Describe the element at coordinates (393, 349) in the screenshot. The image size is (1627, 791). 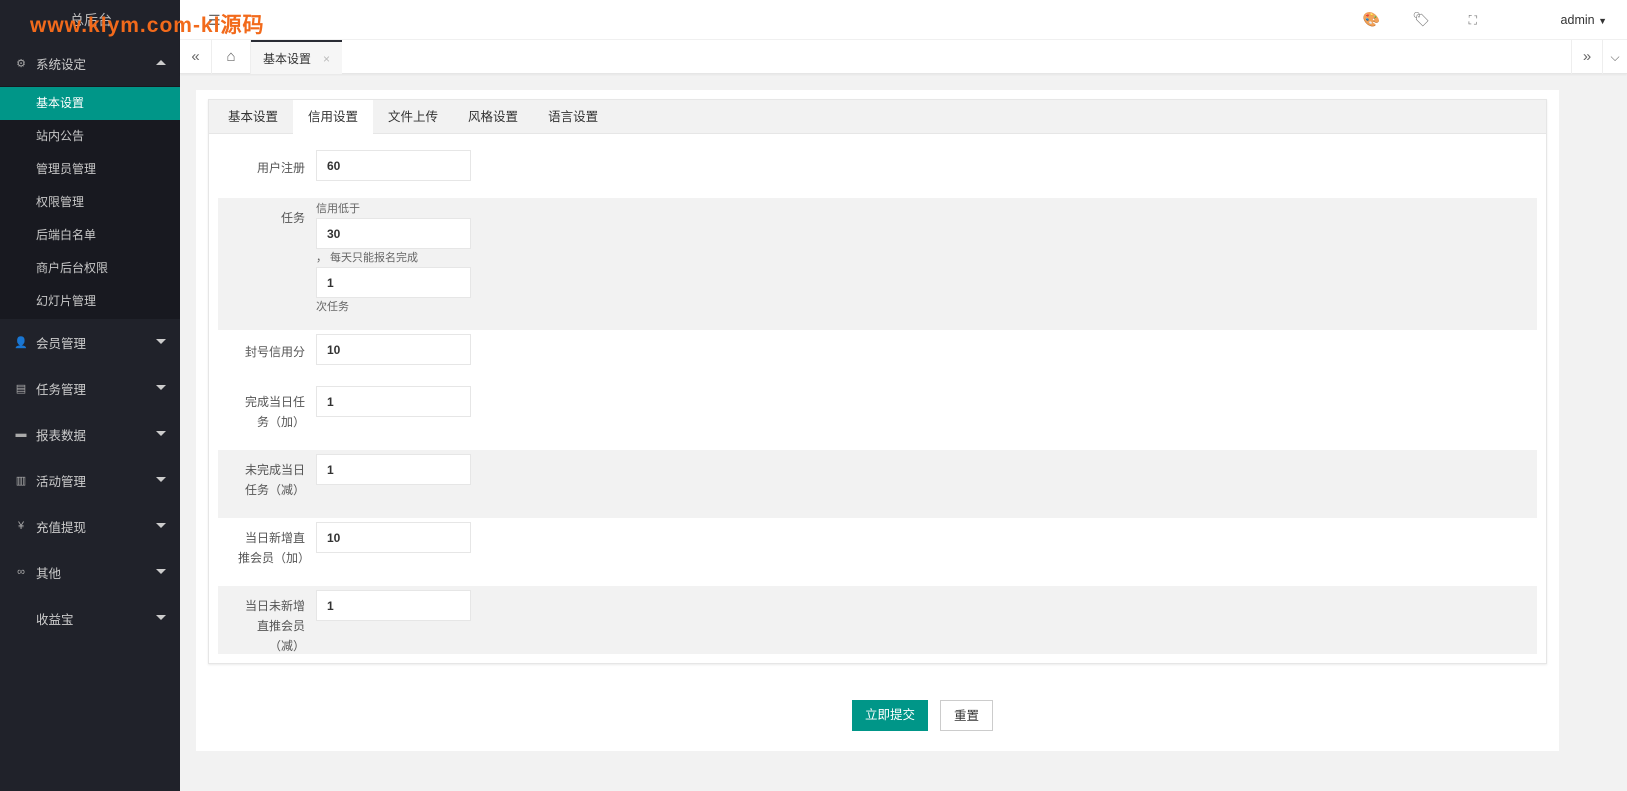
I see `ban-score-input` at that location.